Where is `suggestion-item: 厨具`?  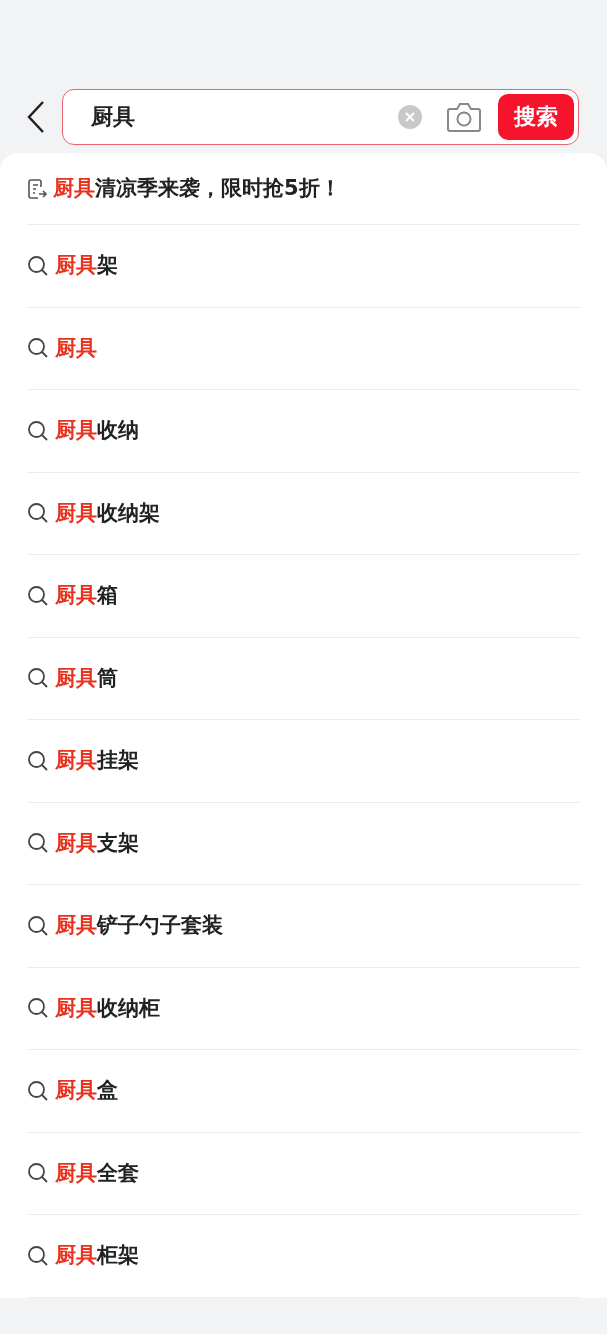
suggestion-item: 厨具 is located at coordinates (76, 348).